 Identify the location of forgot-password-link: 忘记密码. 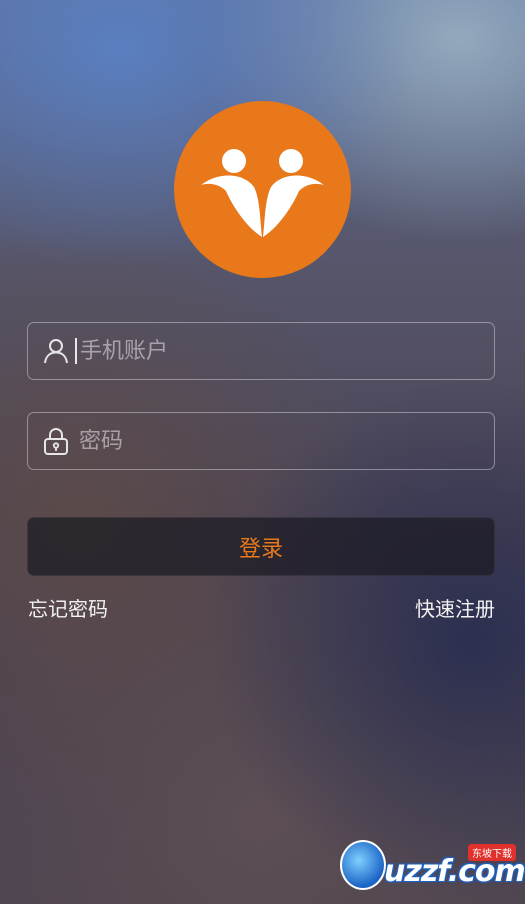
(68, 607).